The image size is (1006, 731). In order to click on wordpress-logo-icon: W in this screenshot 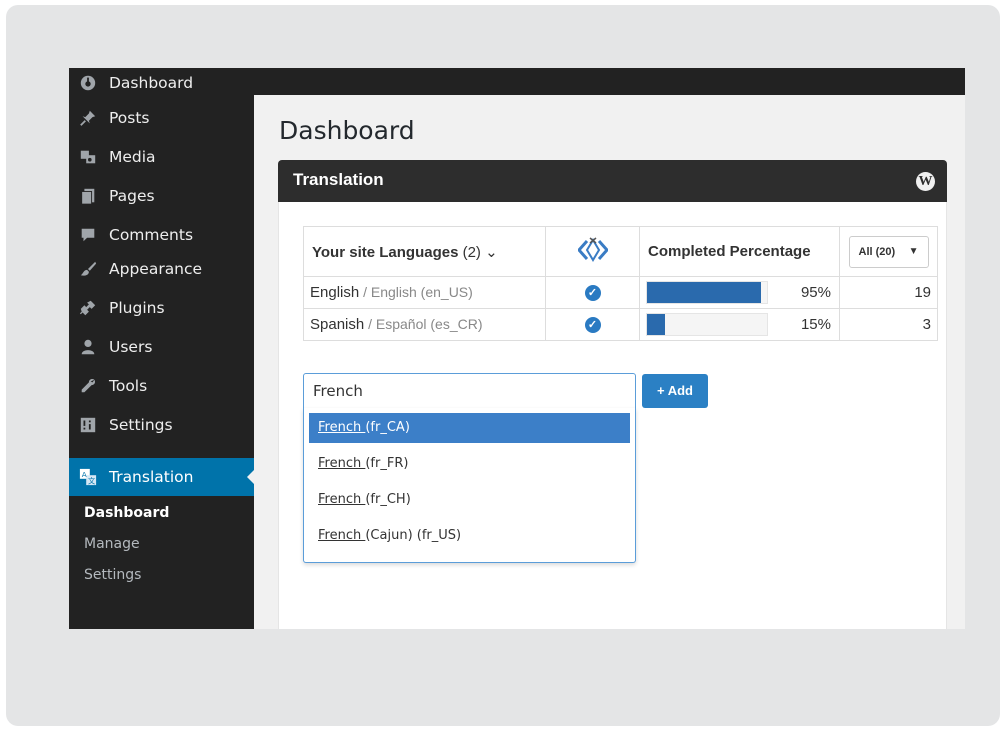, I will do `click(925, 181)`.